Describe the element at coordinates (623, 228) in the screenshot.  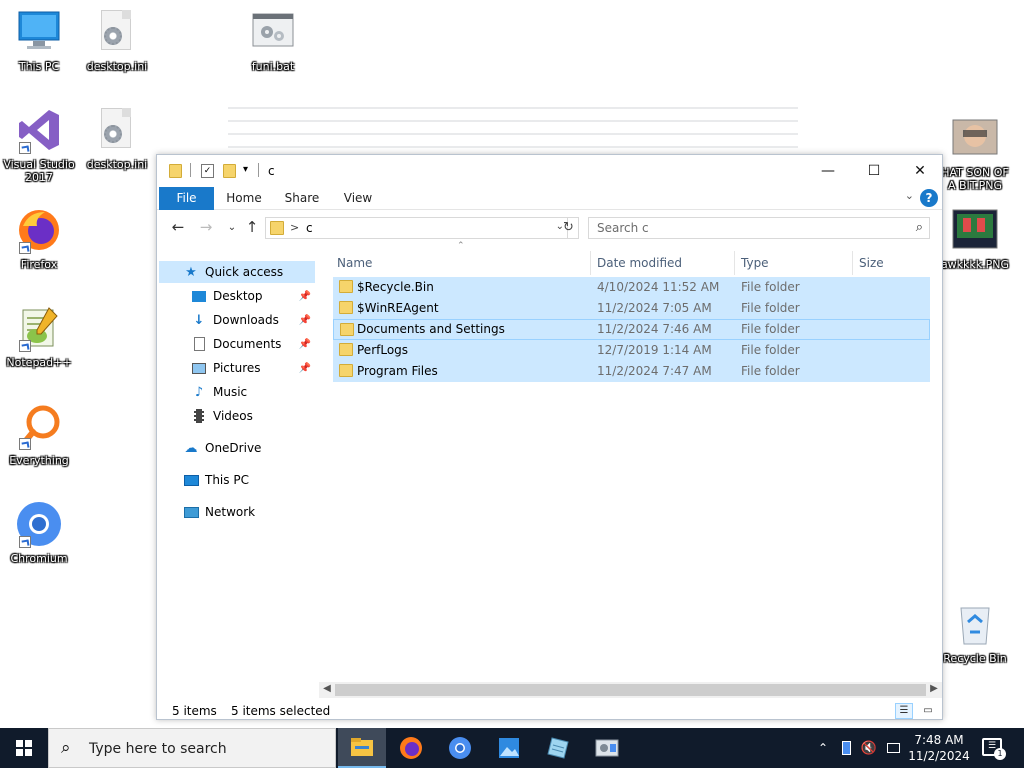
I see `search-input: Search c` at that location.